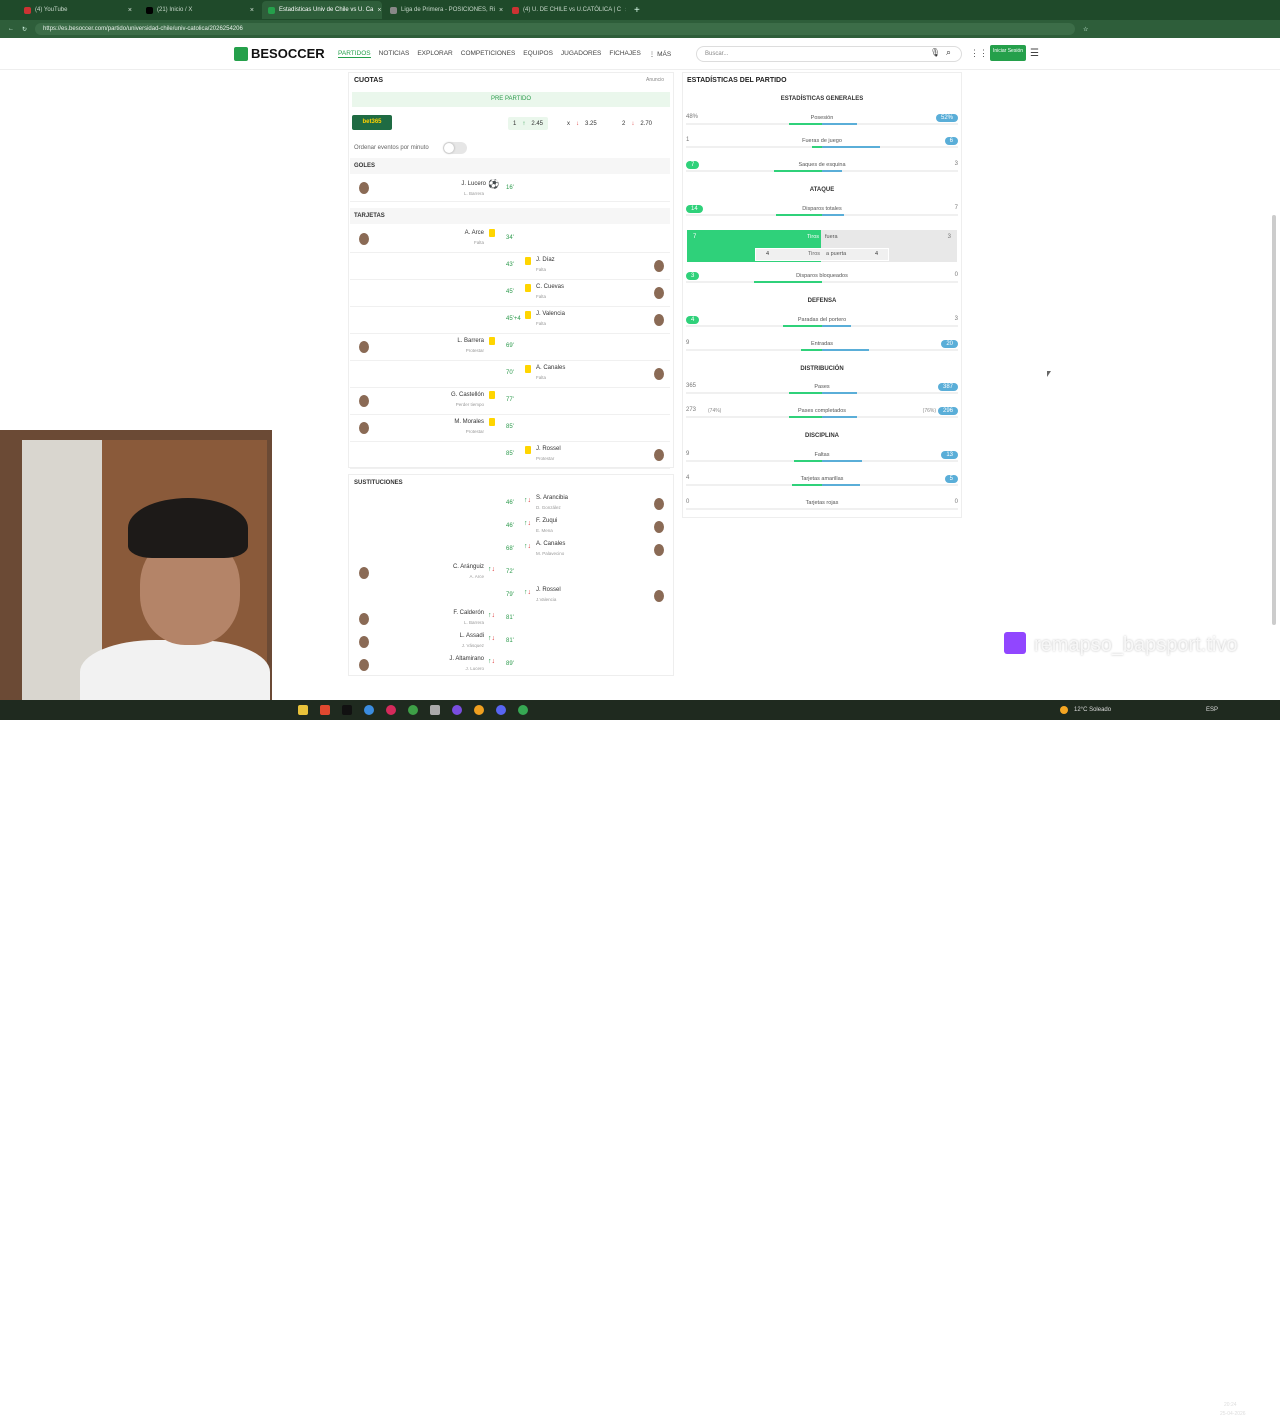 This screenshot has width=1280, height=1417. Describe the element at coordinates (822, 246) in the screenshot. I see `shots-block: 7 3 Tiros fuera 4 Tiros a puerta 4` at that location.